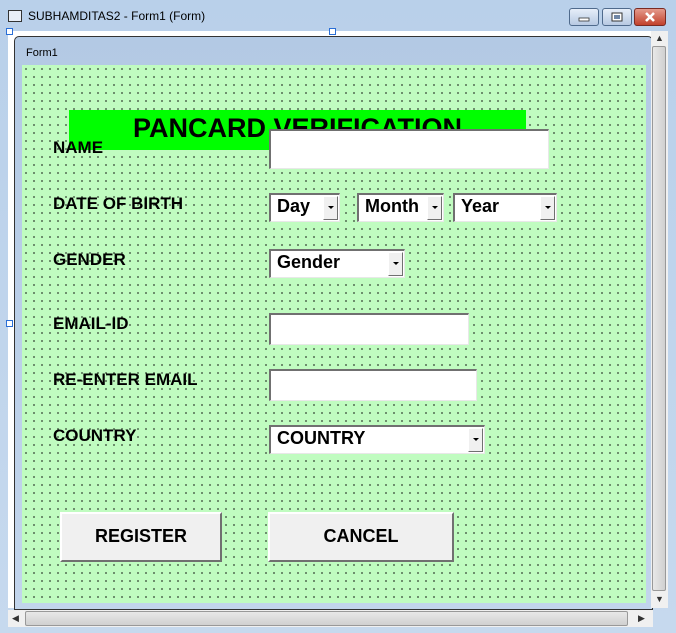 Image resolution: width=676 pixels, height=633 pixels. I want to click on form-caption: Form1, so click(42, 53).